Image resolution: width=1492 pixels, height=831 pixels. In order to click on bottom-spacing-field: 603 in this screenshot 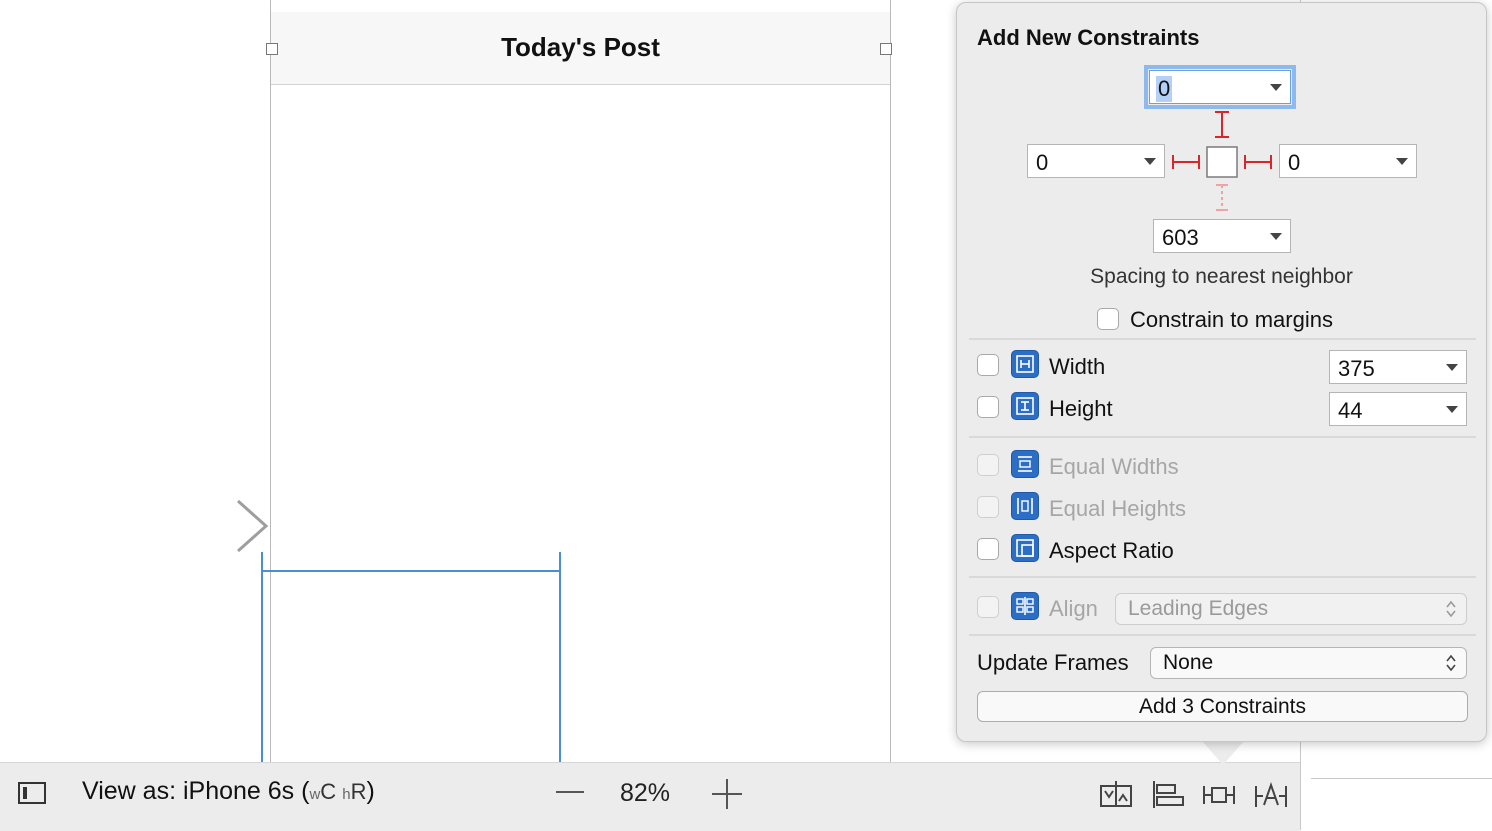, I will do `click(1222, 236)`.